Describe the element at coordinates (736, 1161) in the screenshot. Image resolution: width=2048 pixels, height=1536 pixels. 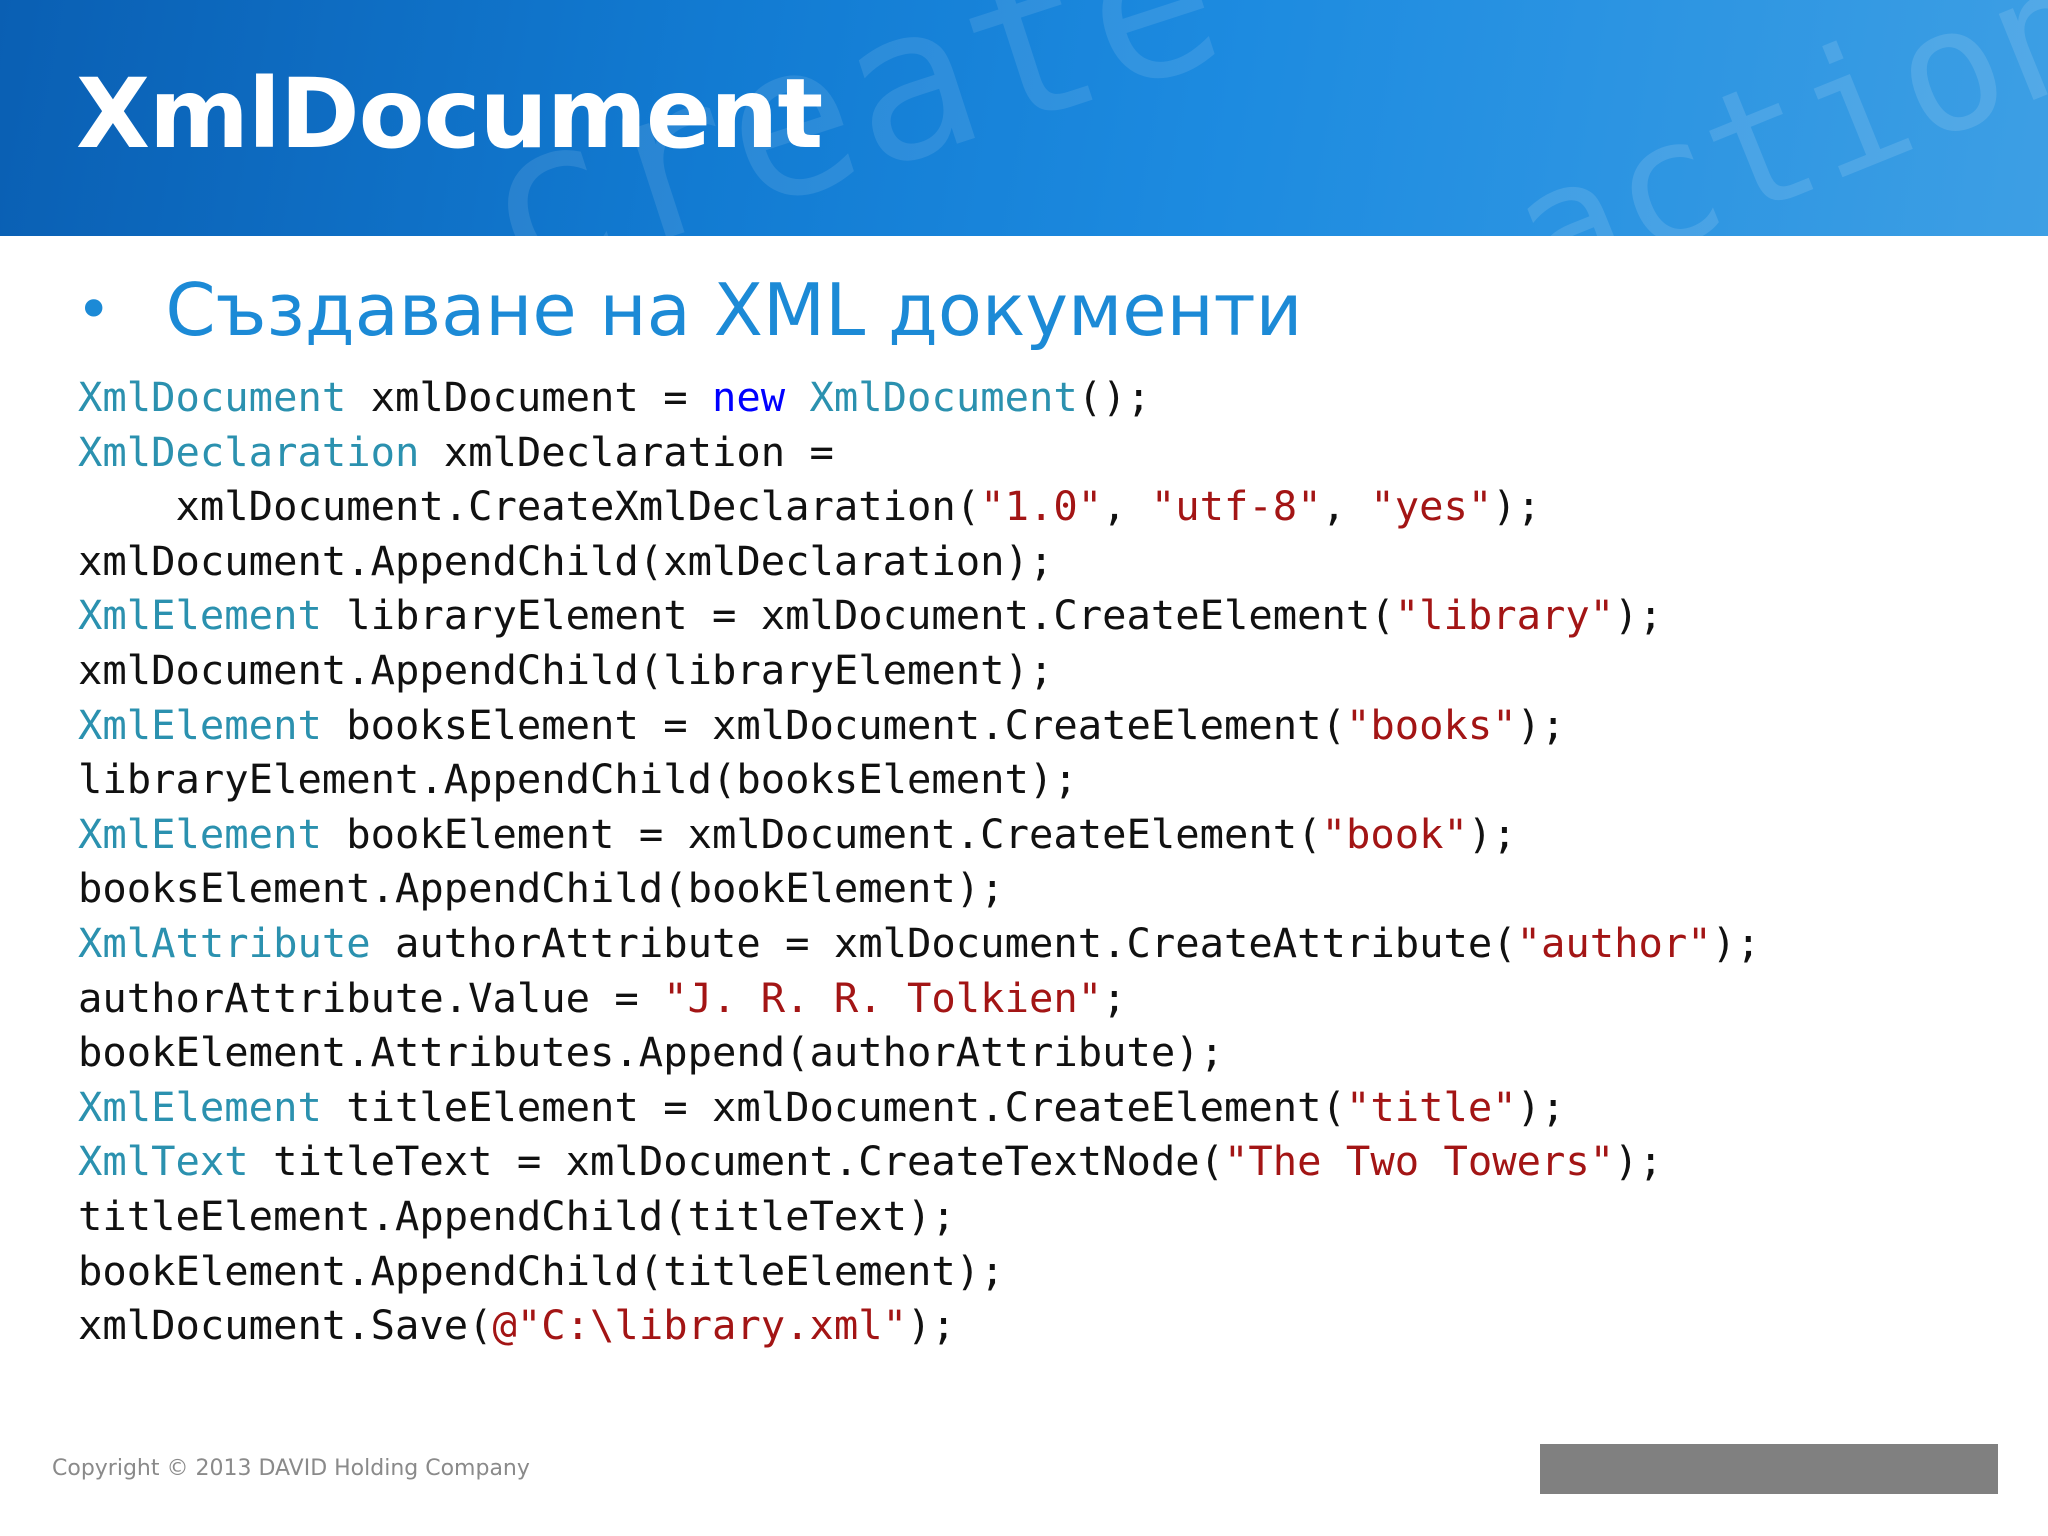
I see `code-text-token: titleText = xmlDocument.CreateTextNode(` at that location.